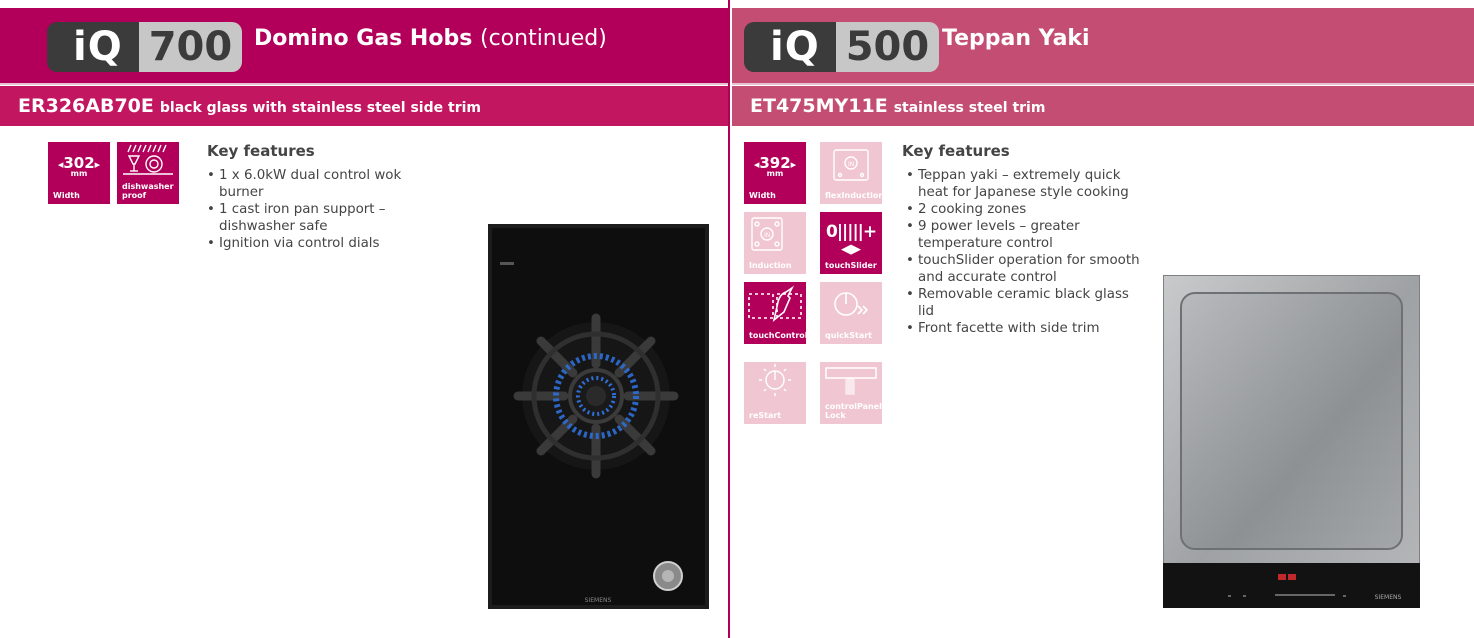 The image size is (1474, 638). I want to click on model-code: ER326AB70E, so click(86, 106).